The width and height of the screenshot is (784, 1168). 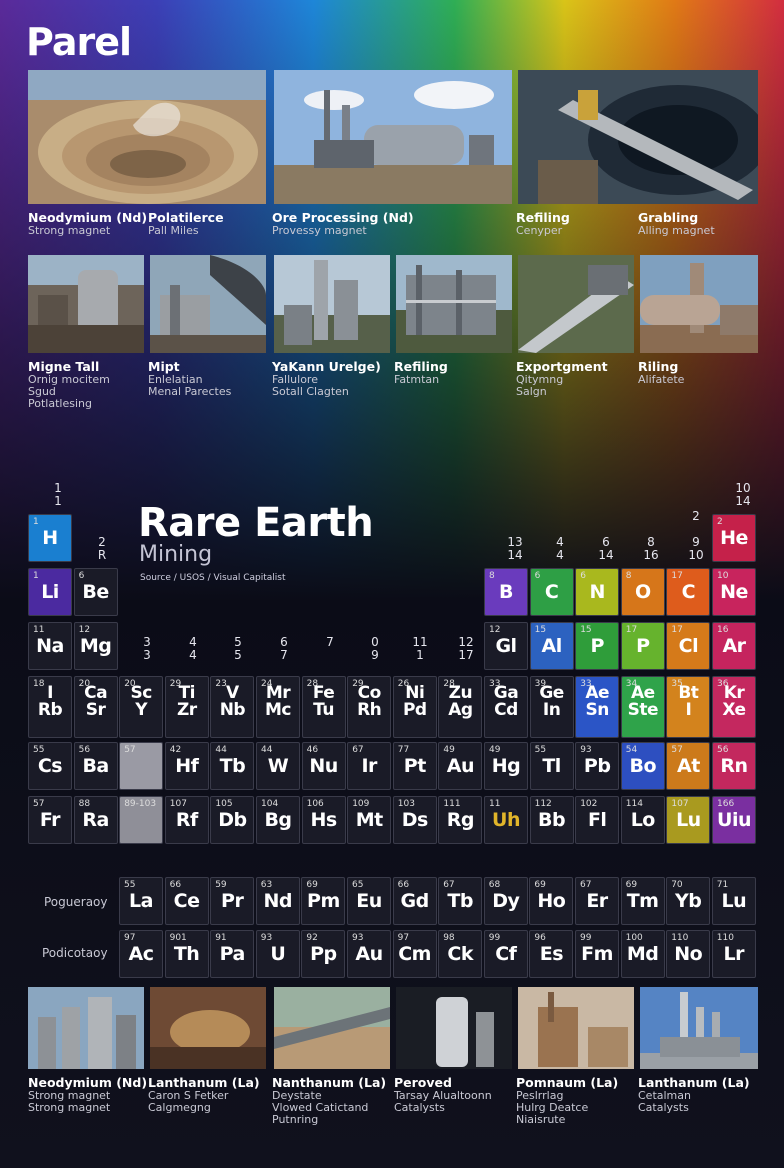 I want to click on element-cell: 97 Cm, so click(x=414, y=954).